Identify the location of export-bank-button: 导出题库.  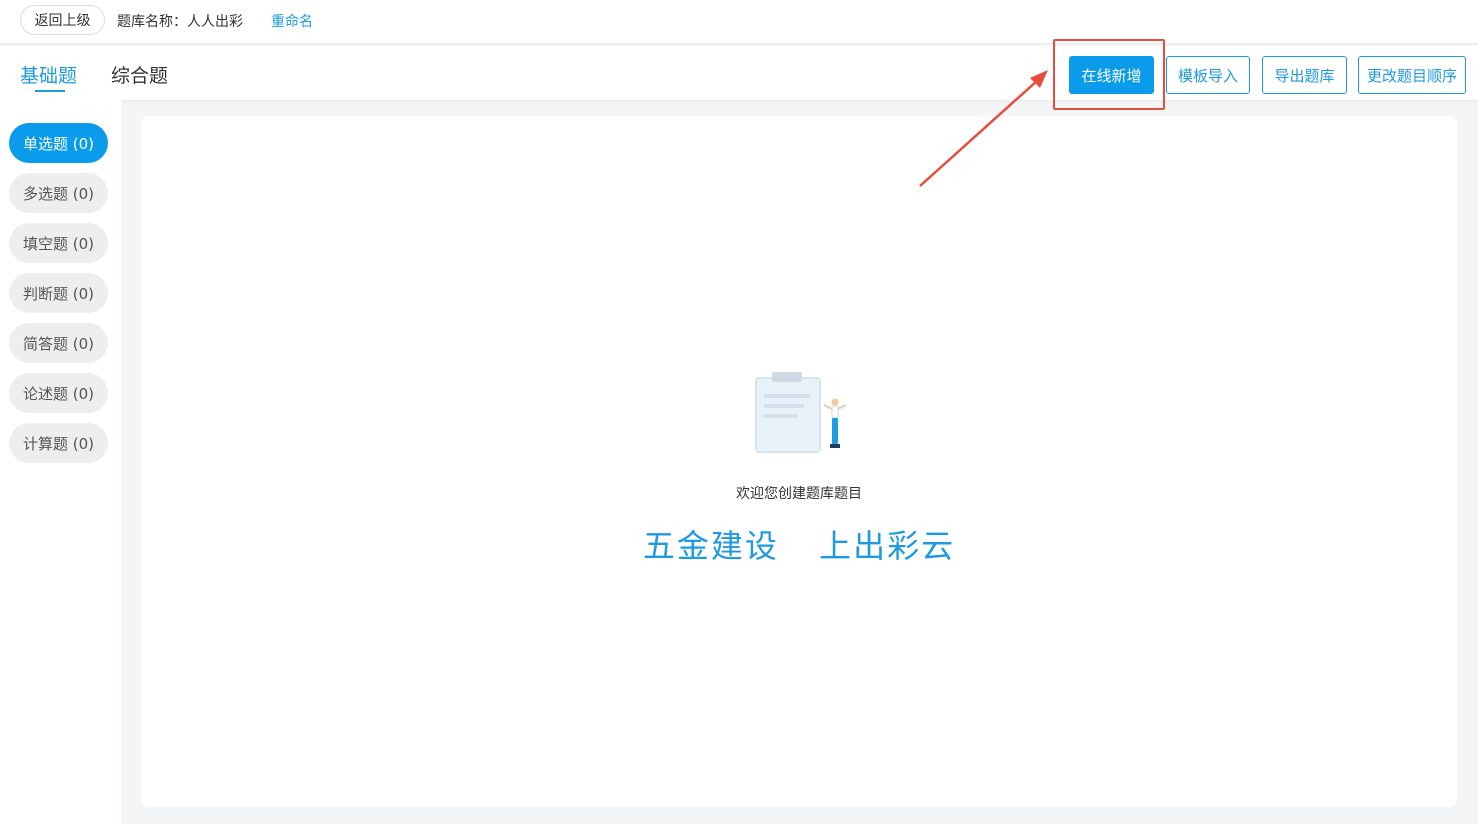
(1304, 75).